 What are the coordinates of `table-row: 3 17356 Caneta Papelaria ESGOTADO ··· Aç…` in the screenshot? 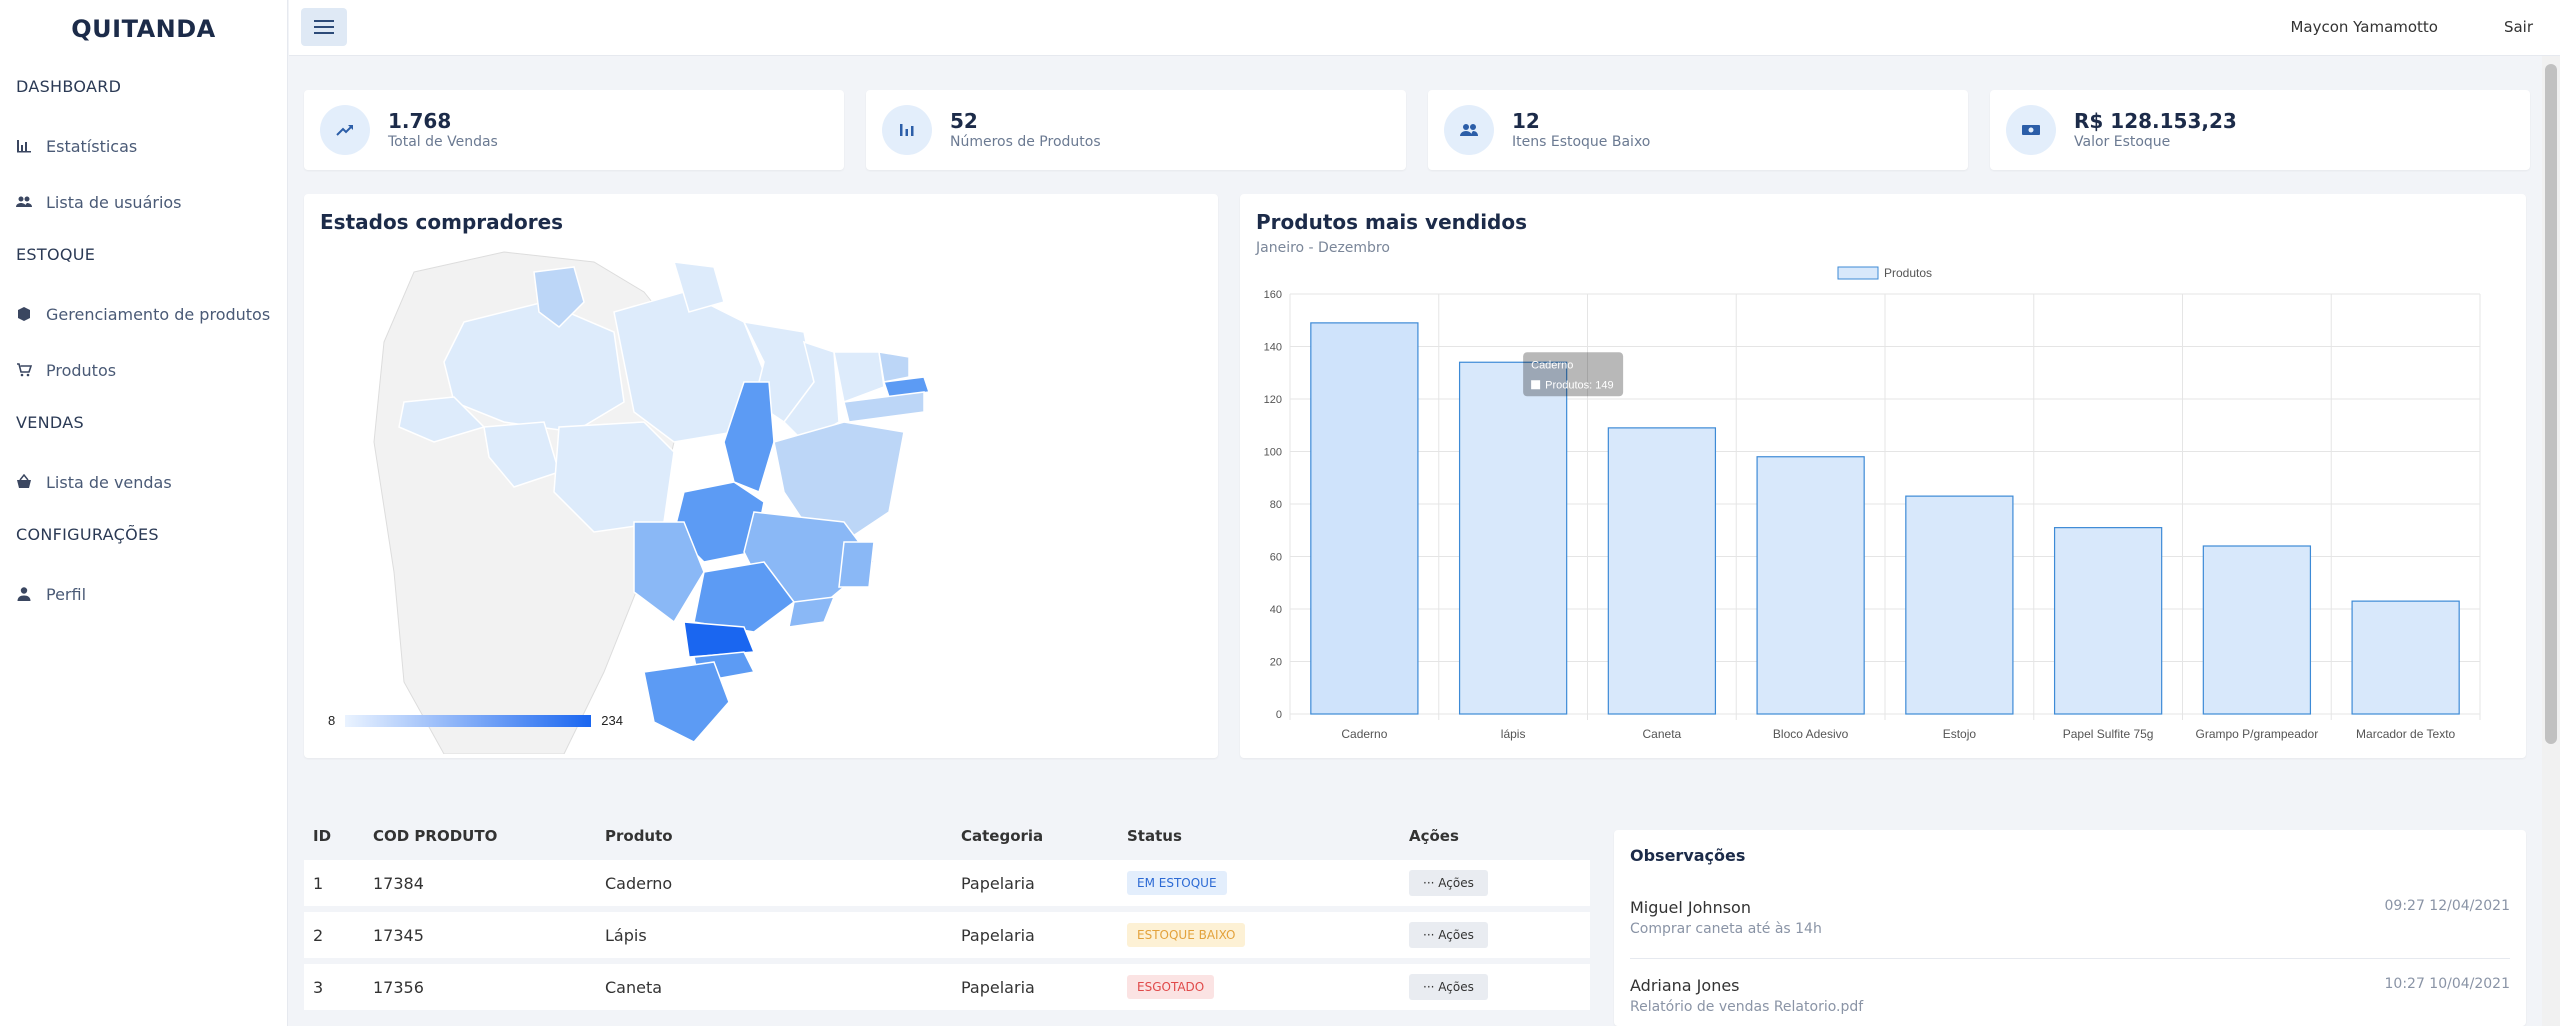 It's located at (947, 987).